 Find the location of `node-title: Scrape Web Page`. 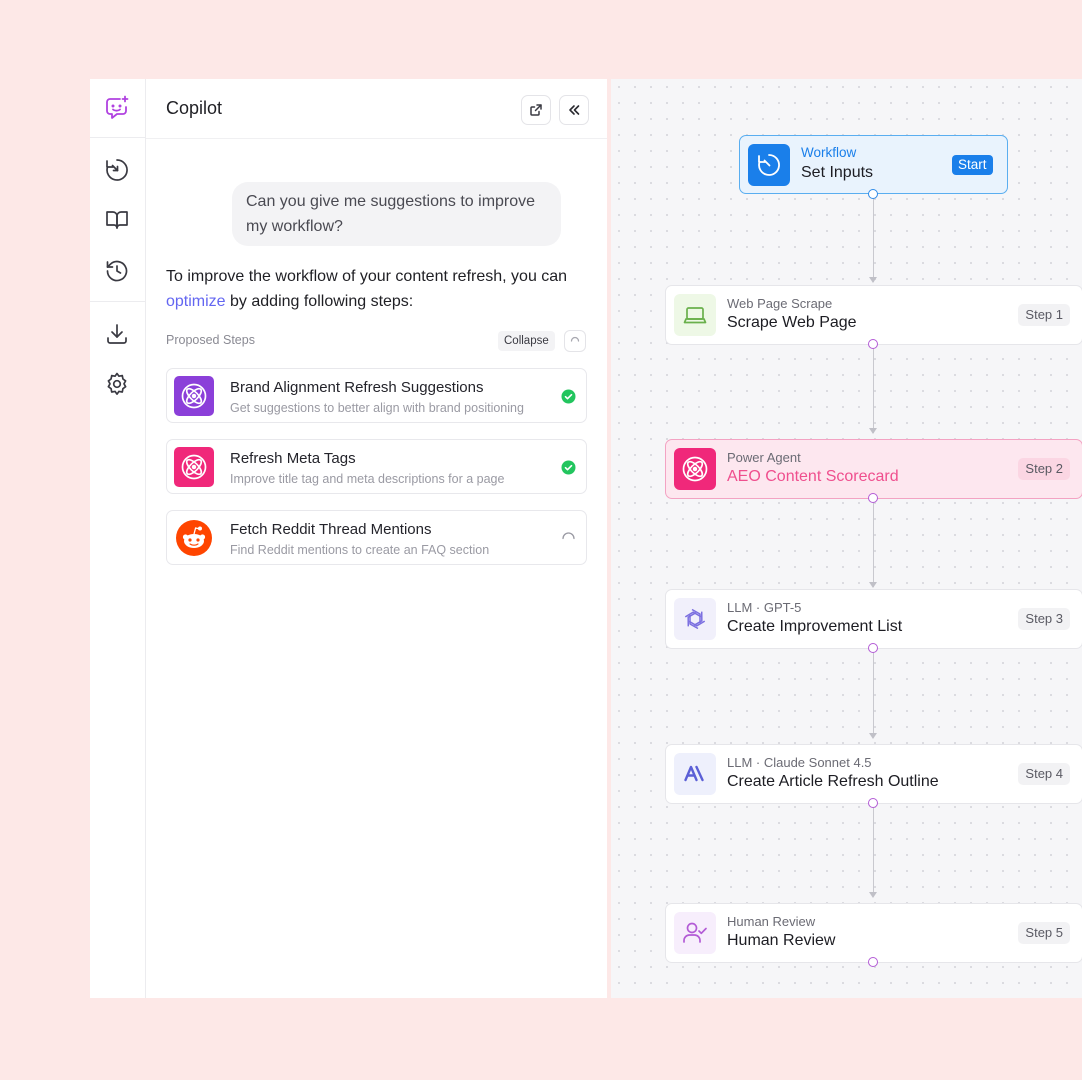

node-title: Scrape Web Page is located at coordinates (792, 322).